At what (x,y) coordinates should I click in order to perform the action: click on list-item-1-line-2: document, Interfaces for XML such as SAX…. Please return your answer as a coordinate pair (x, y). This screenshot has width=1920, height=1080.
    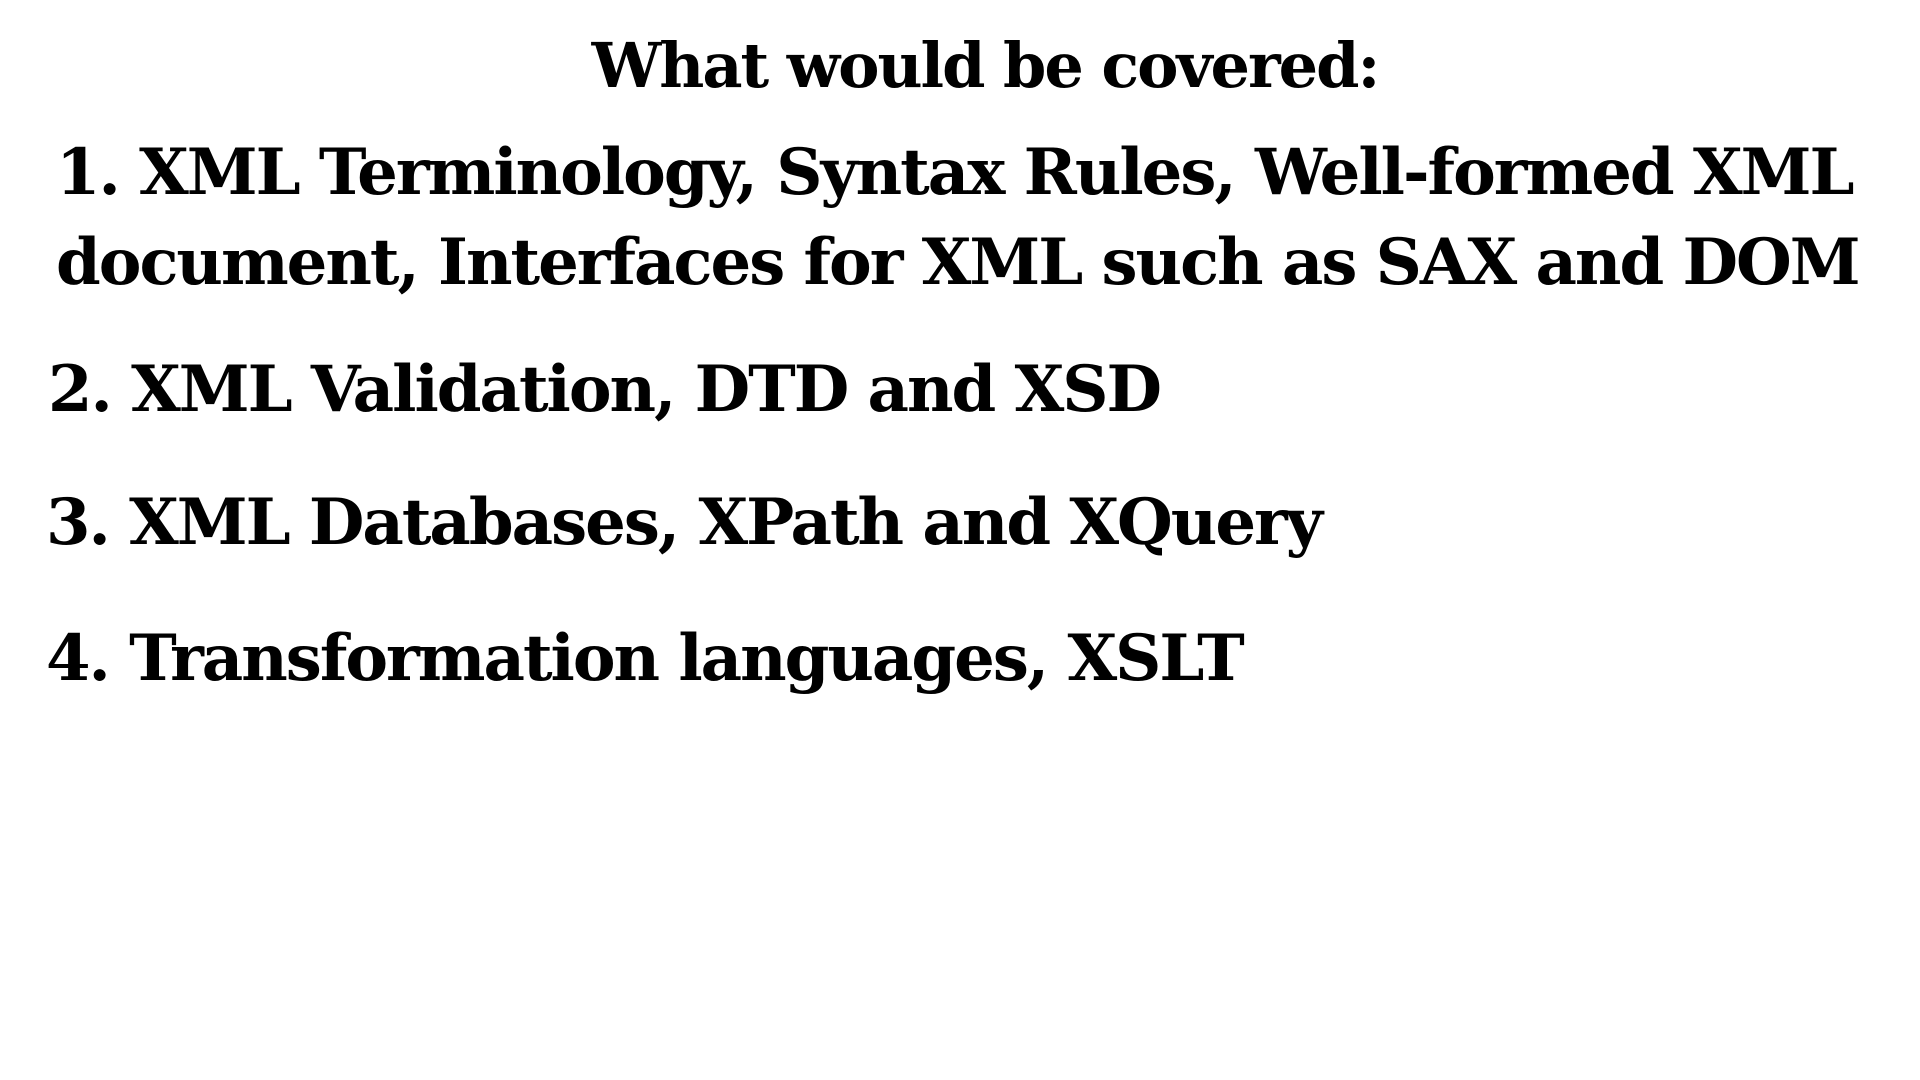
    Looking at the image, I should click on (958, 262).